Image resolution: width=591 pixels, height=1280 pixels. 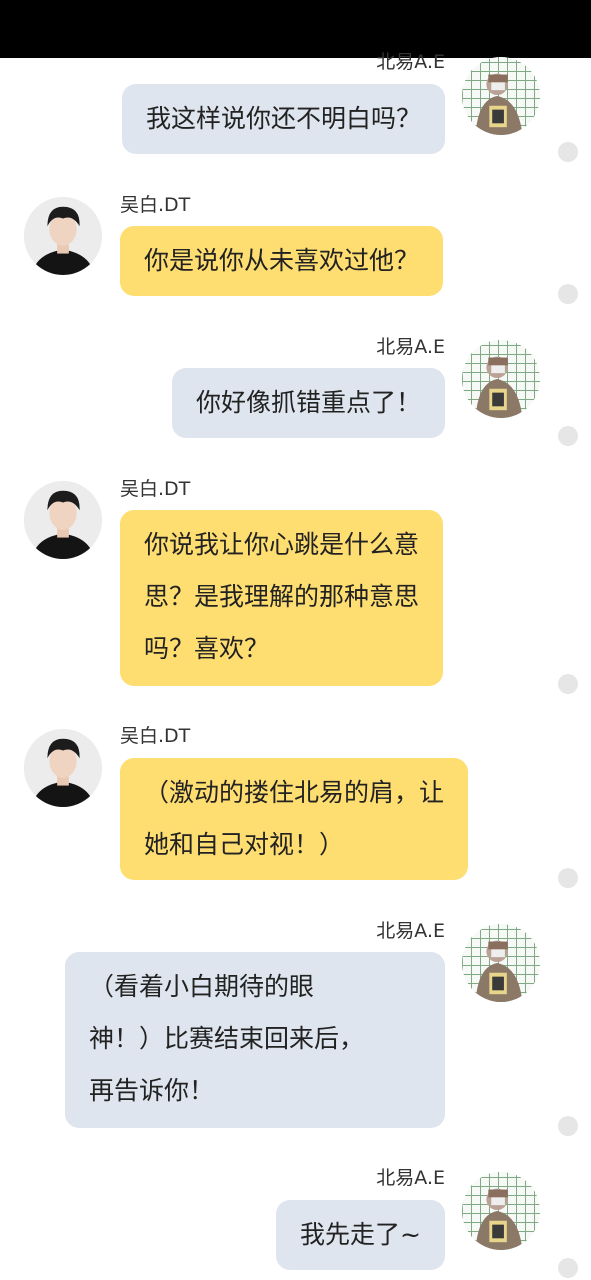 I want to click on message-bubble: 我先走了~, so click(x=360, y=1235).